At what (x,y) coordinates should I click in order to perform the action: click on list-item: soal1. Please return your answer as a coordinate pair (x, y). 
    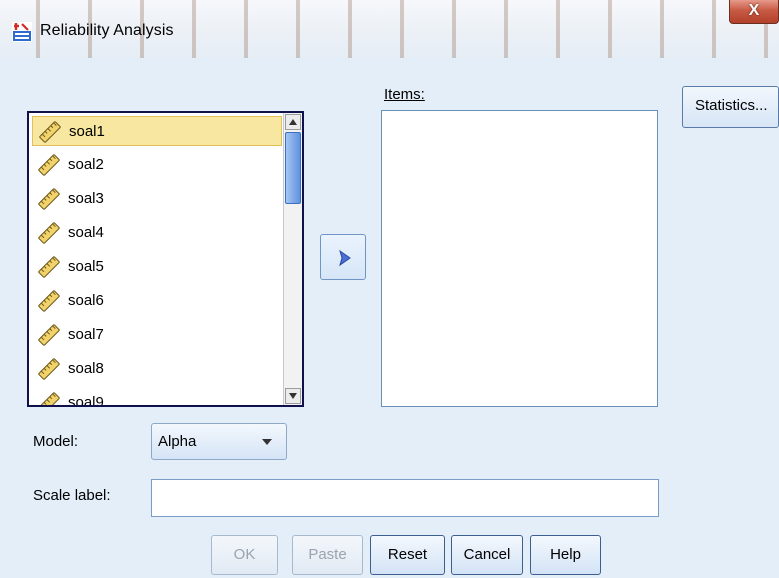
    Looking at the image, I should click on (157, 131).